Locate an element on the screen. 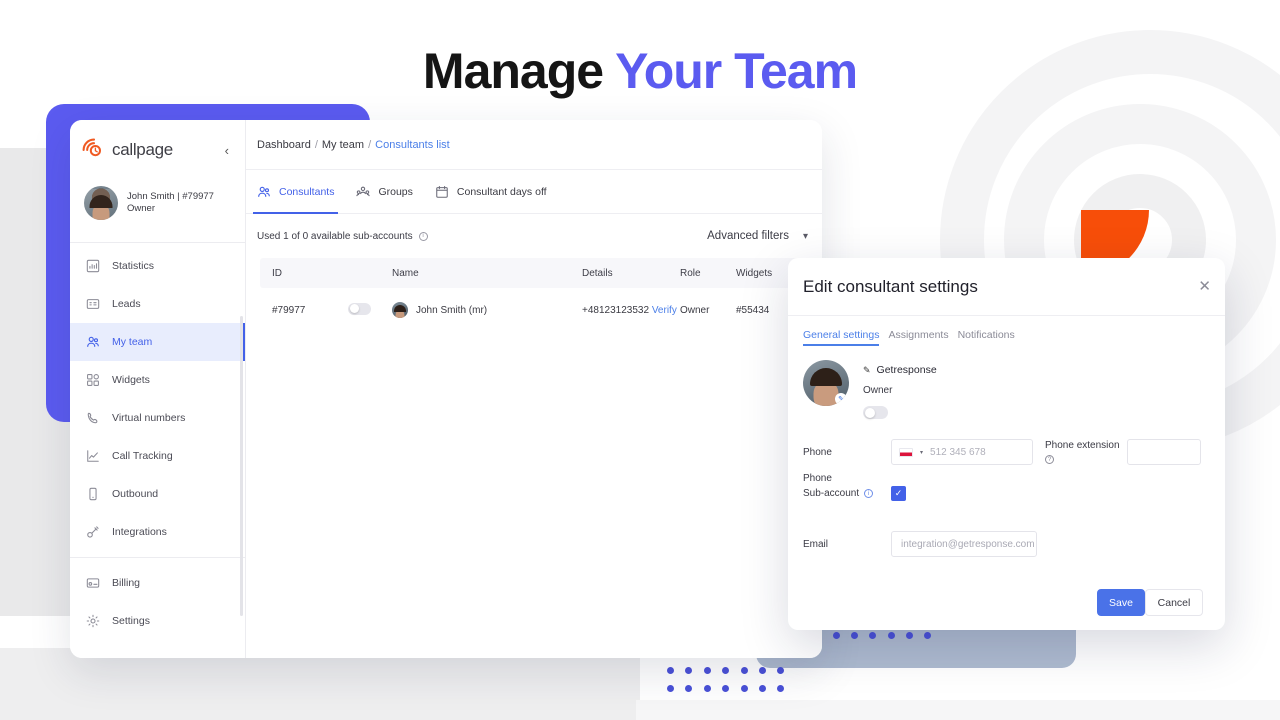  tab-consultant-days-off: Consultant days off is located at coordinates (491, 192).